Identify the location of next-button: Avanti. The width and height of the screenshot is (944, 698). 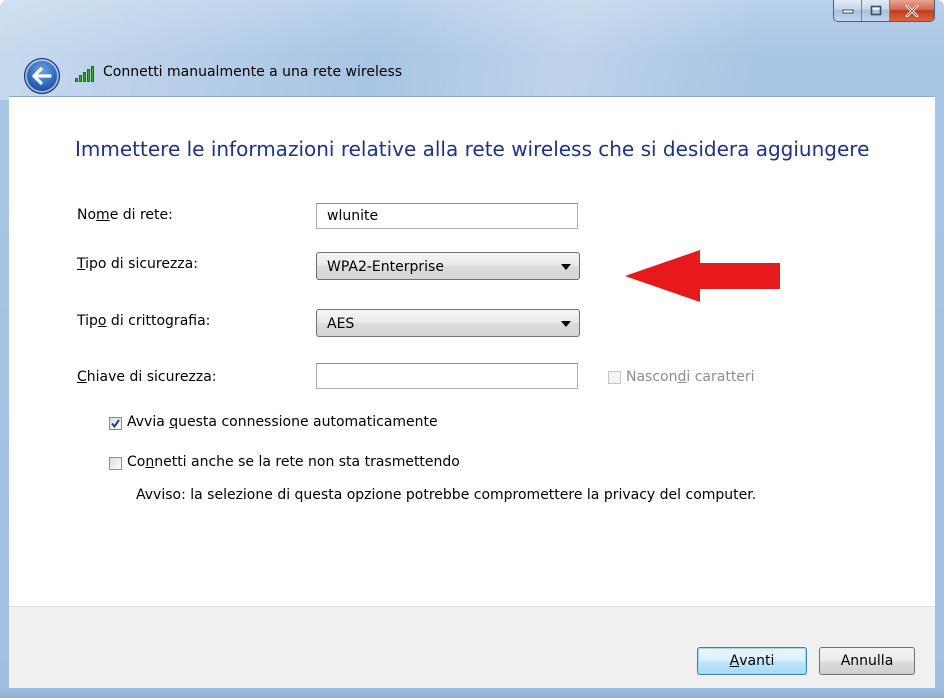
(752, 661).